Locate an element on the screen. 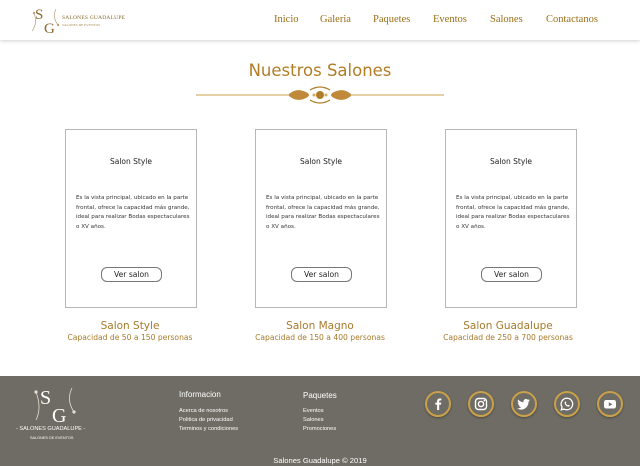 The image size is (640, 466). salon-name: Salon Style is located at coordinates (130, 326).